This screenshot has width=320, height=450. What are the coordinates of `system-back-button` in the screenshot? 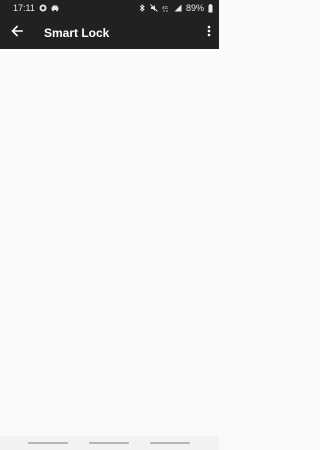 It's located at (170, 443).